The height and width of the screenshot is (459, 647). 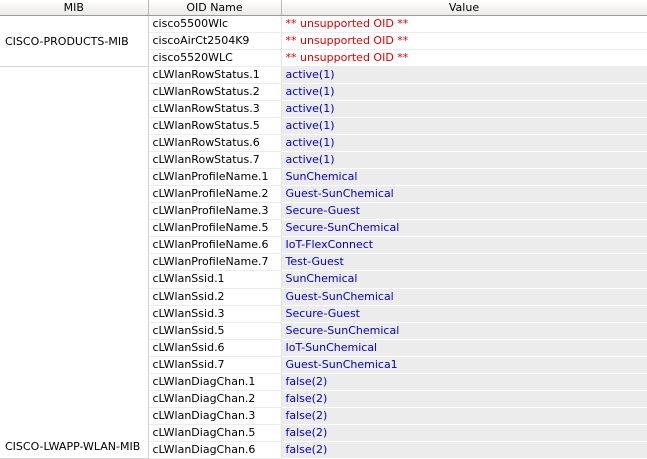 I want to click on oid-name-cell: cLWlanDiagChan.6, so click(x=215, y=450).